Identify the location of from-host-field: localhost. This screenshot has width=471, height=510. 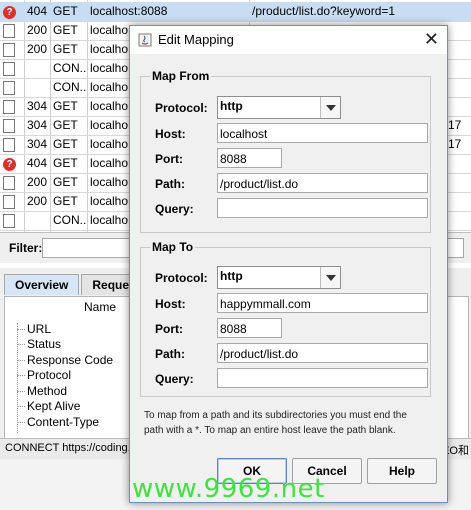
(322, 133).